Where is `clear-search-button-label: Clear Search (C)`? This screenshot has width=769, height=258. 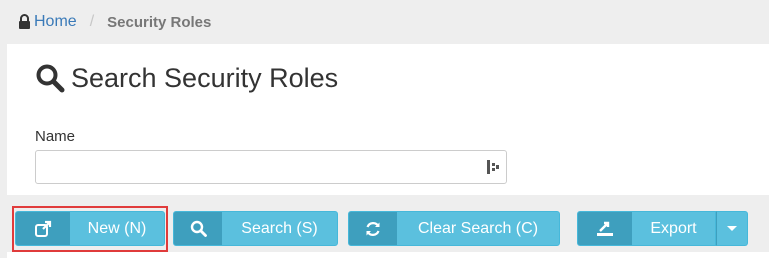 clear-search-button-label: Clear Search (C) is located at coordinates (478, 228).